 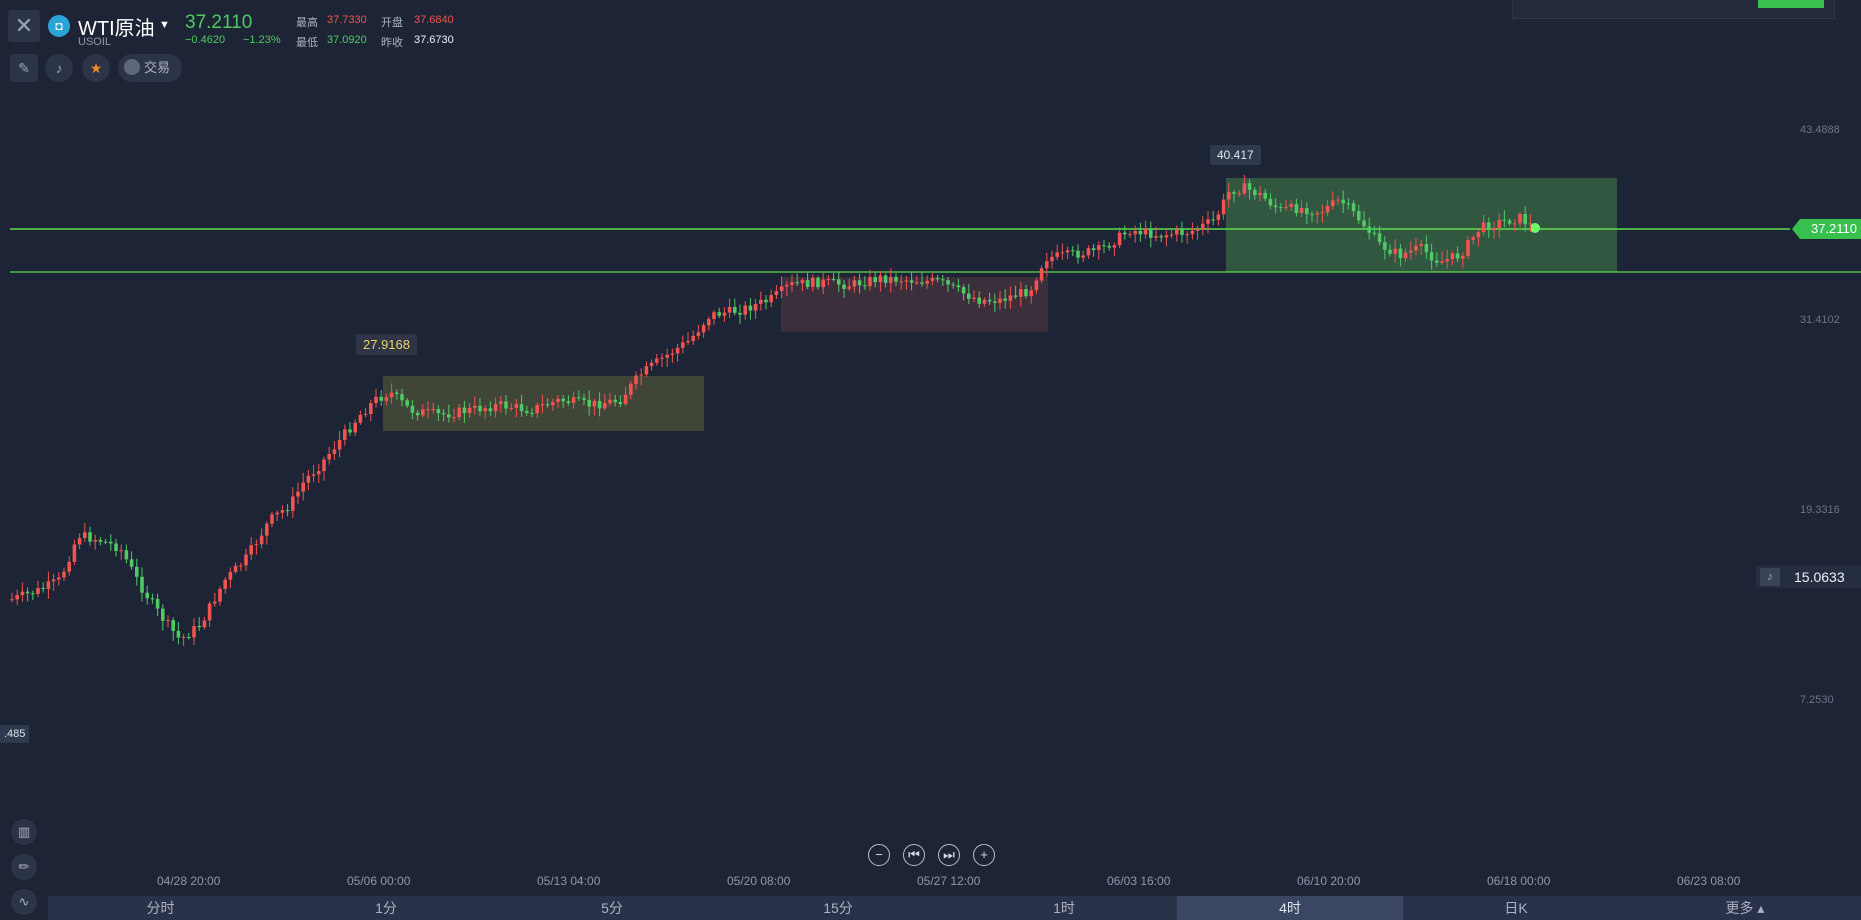 What do you see at coordinates (984, 855) in the screenshot?
I see `zoom-in-button: +` at bounding box center [984, 855].